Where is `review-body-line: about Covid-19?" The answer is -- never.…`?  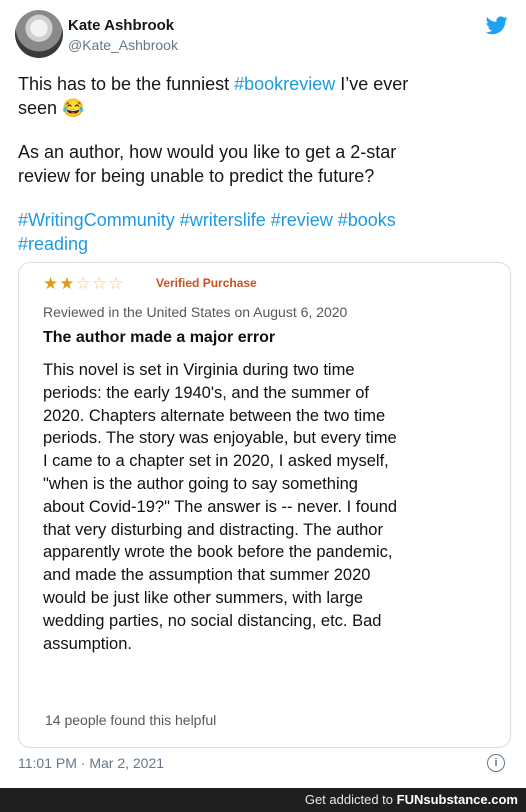
review-body-line: about Covid-19?" The answer is -- never.… is located at coordinates (220, 506).